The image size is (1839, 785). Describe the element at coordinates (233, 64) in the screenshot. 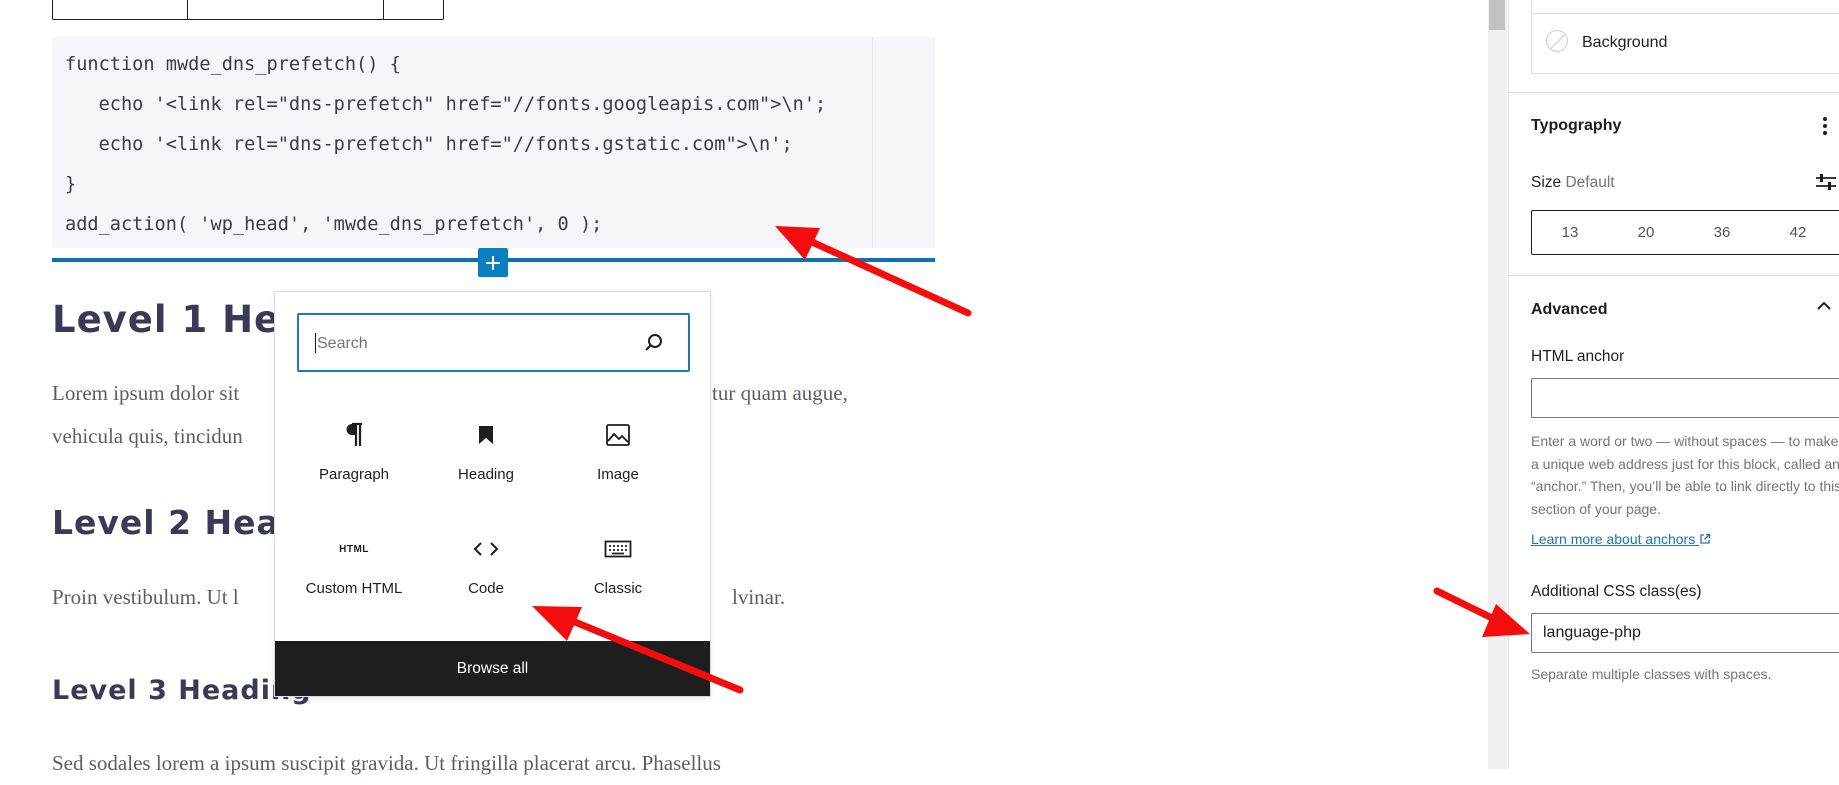

I see `code-line: function mwde_dns_prefetch() {` at that location.